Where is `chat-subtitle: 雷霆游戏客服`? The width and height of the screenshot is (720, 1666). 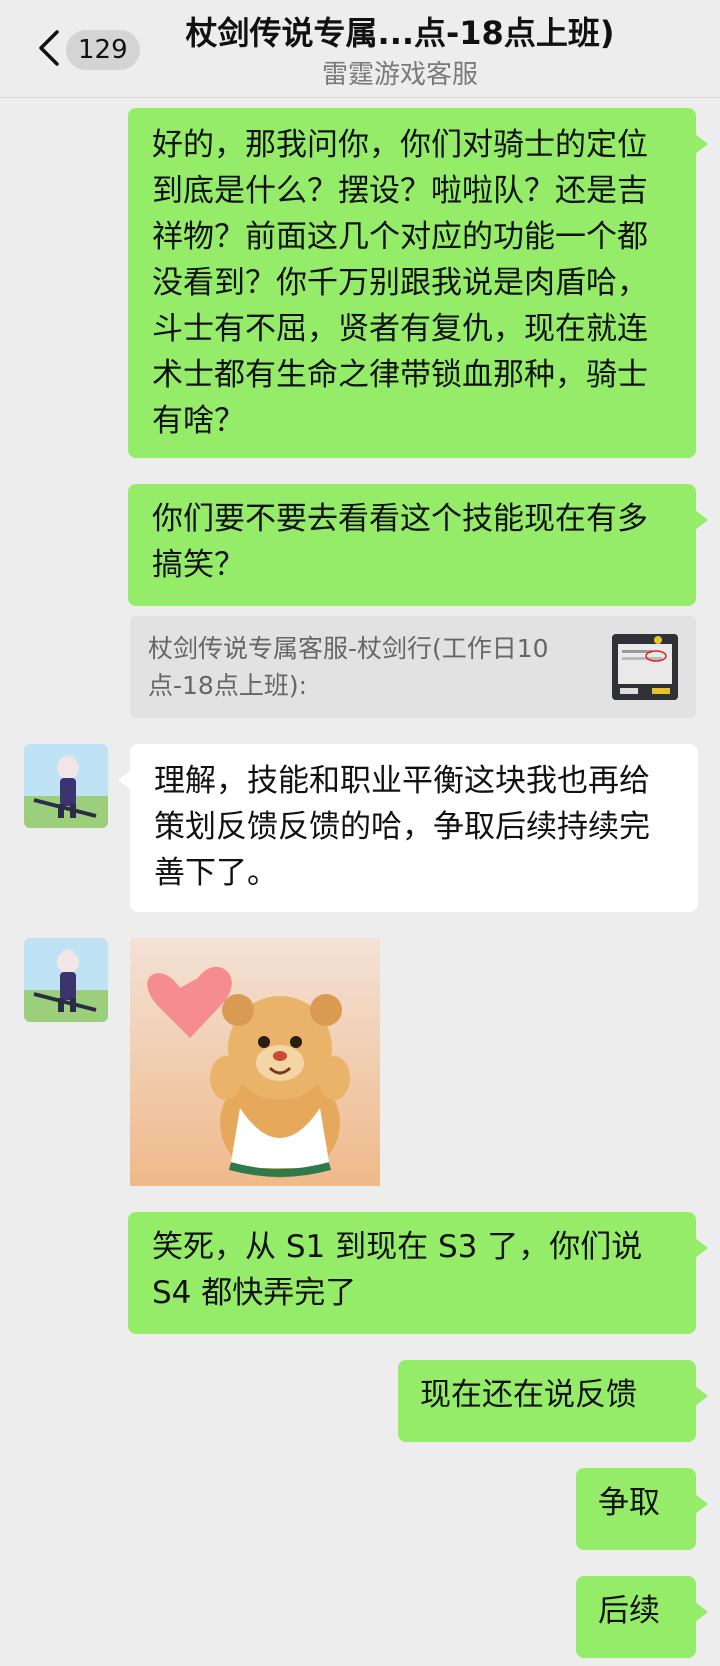 chat-subtitle: 雷霆游戏客服 is located at coordinates (399, 75).